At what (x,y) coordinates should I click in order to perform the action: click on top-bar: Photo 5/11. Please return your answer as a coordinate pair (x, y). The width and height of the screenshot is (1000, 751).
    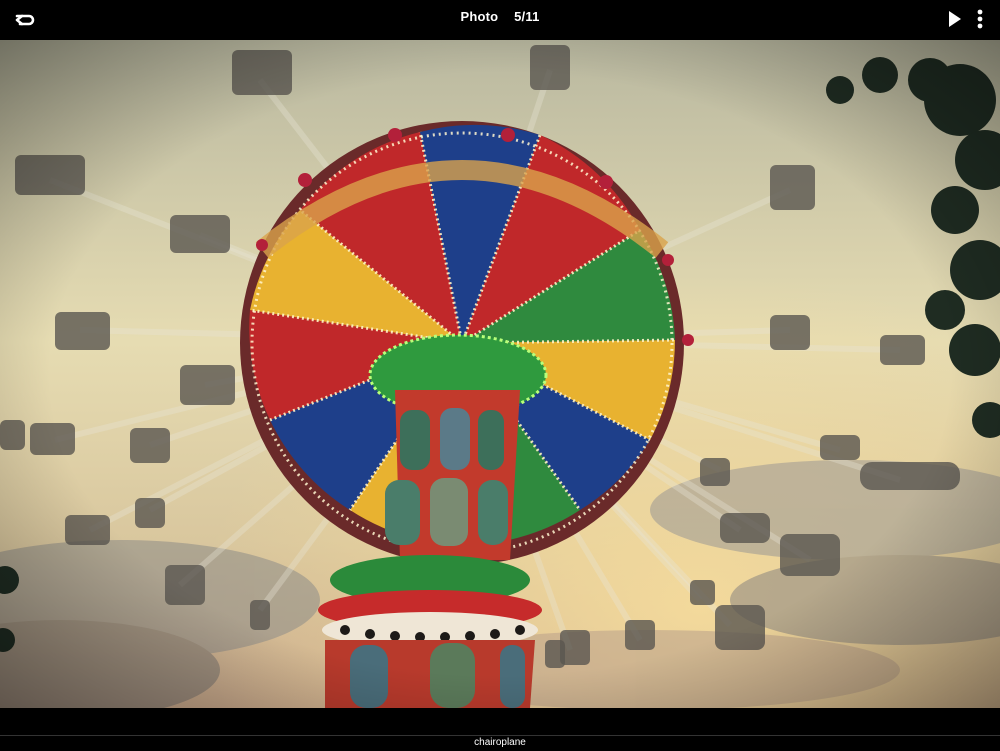
    Looking at the image, I should click on (500, 20).